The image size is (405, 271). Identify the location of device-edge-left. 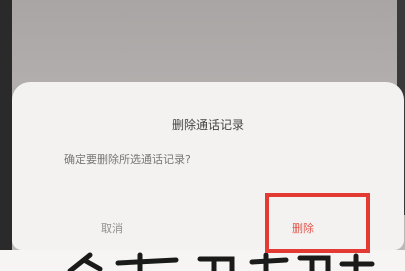
(6, 125).